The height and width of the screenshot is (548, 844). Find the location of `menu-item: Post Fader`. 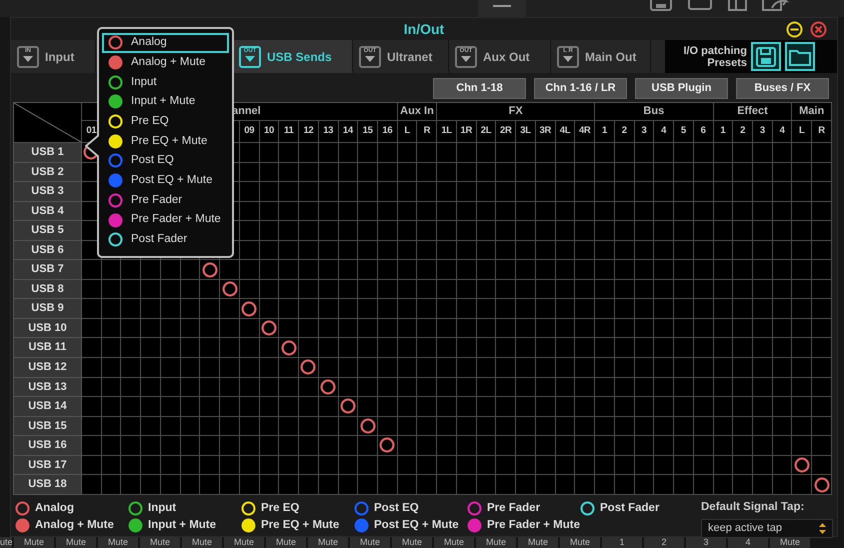

menu-item: Post Fader is located at coordinates (165, 240).